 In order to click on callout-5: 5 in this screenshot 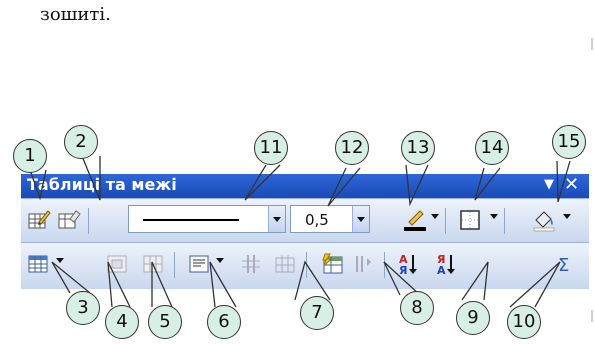, I will do `click(165, 322)`.